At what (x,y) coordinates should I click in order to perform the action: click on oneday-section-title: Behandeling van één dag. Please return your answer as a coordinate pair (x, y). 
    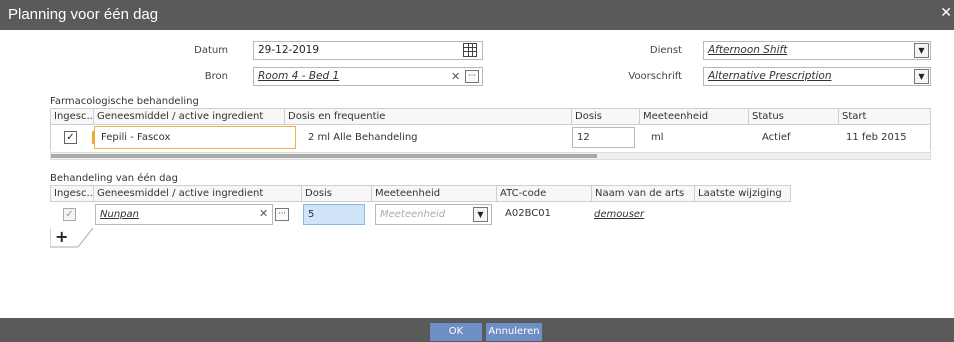
    Looking at the image, I should click on (114, 178).